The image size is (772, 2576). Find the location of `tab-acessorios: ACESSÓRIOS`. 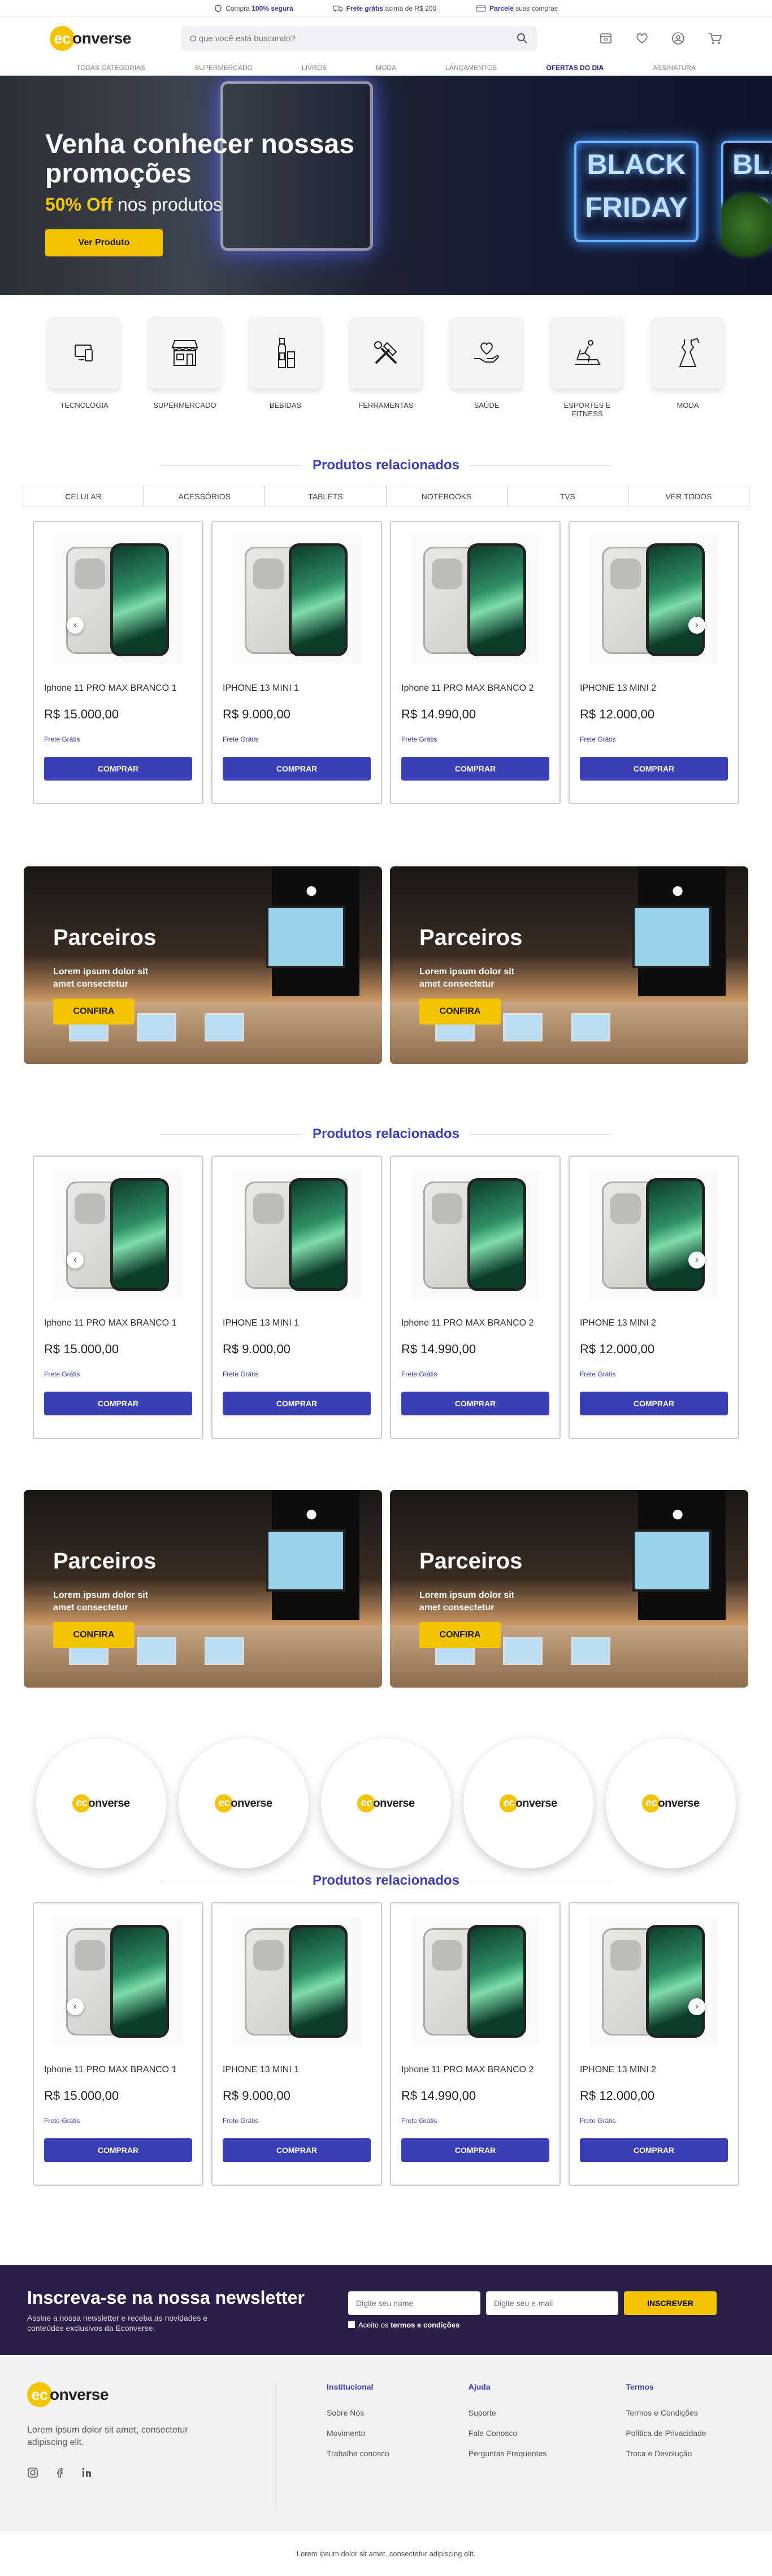

tab-acessorios: ACESSÓRIOS is located at coordinates (205, 496).